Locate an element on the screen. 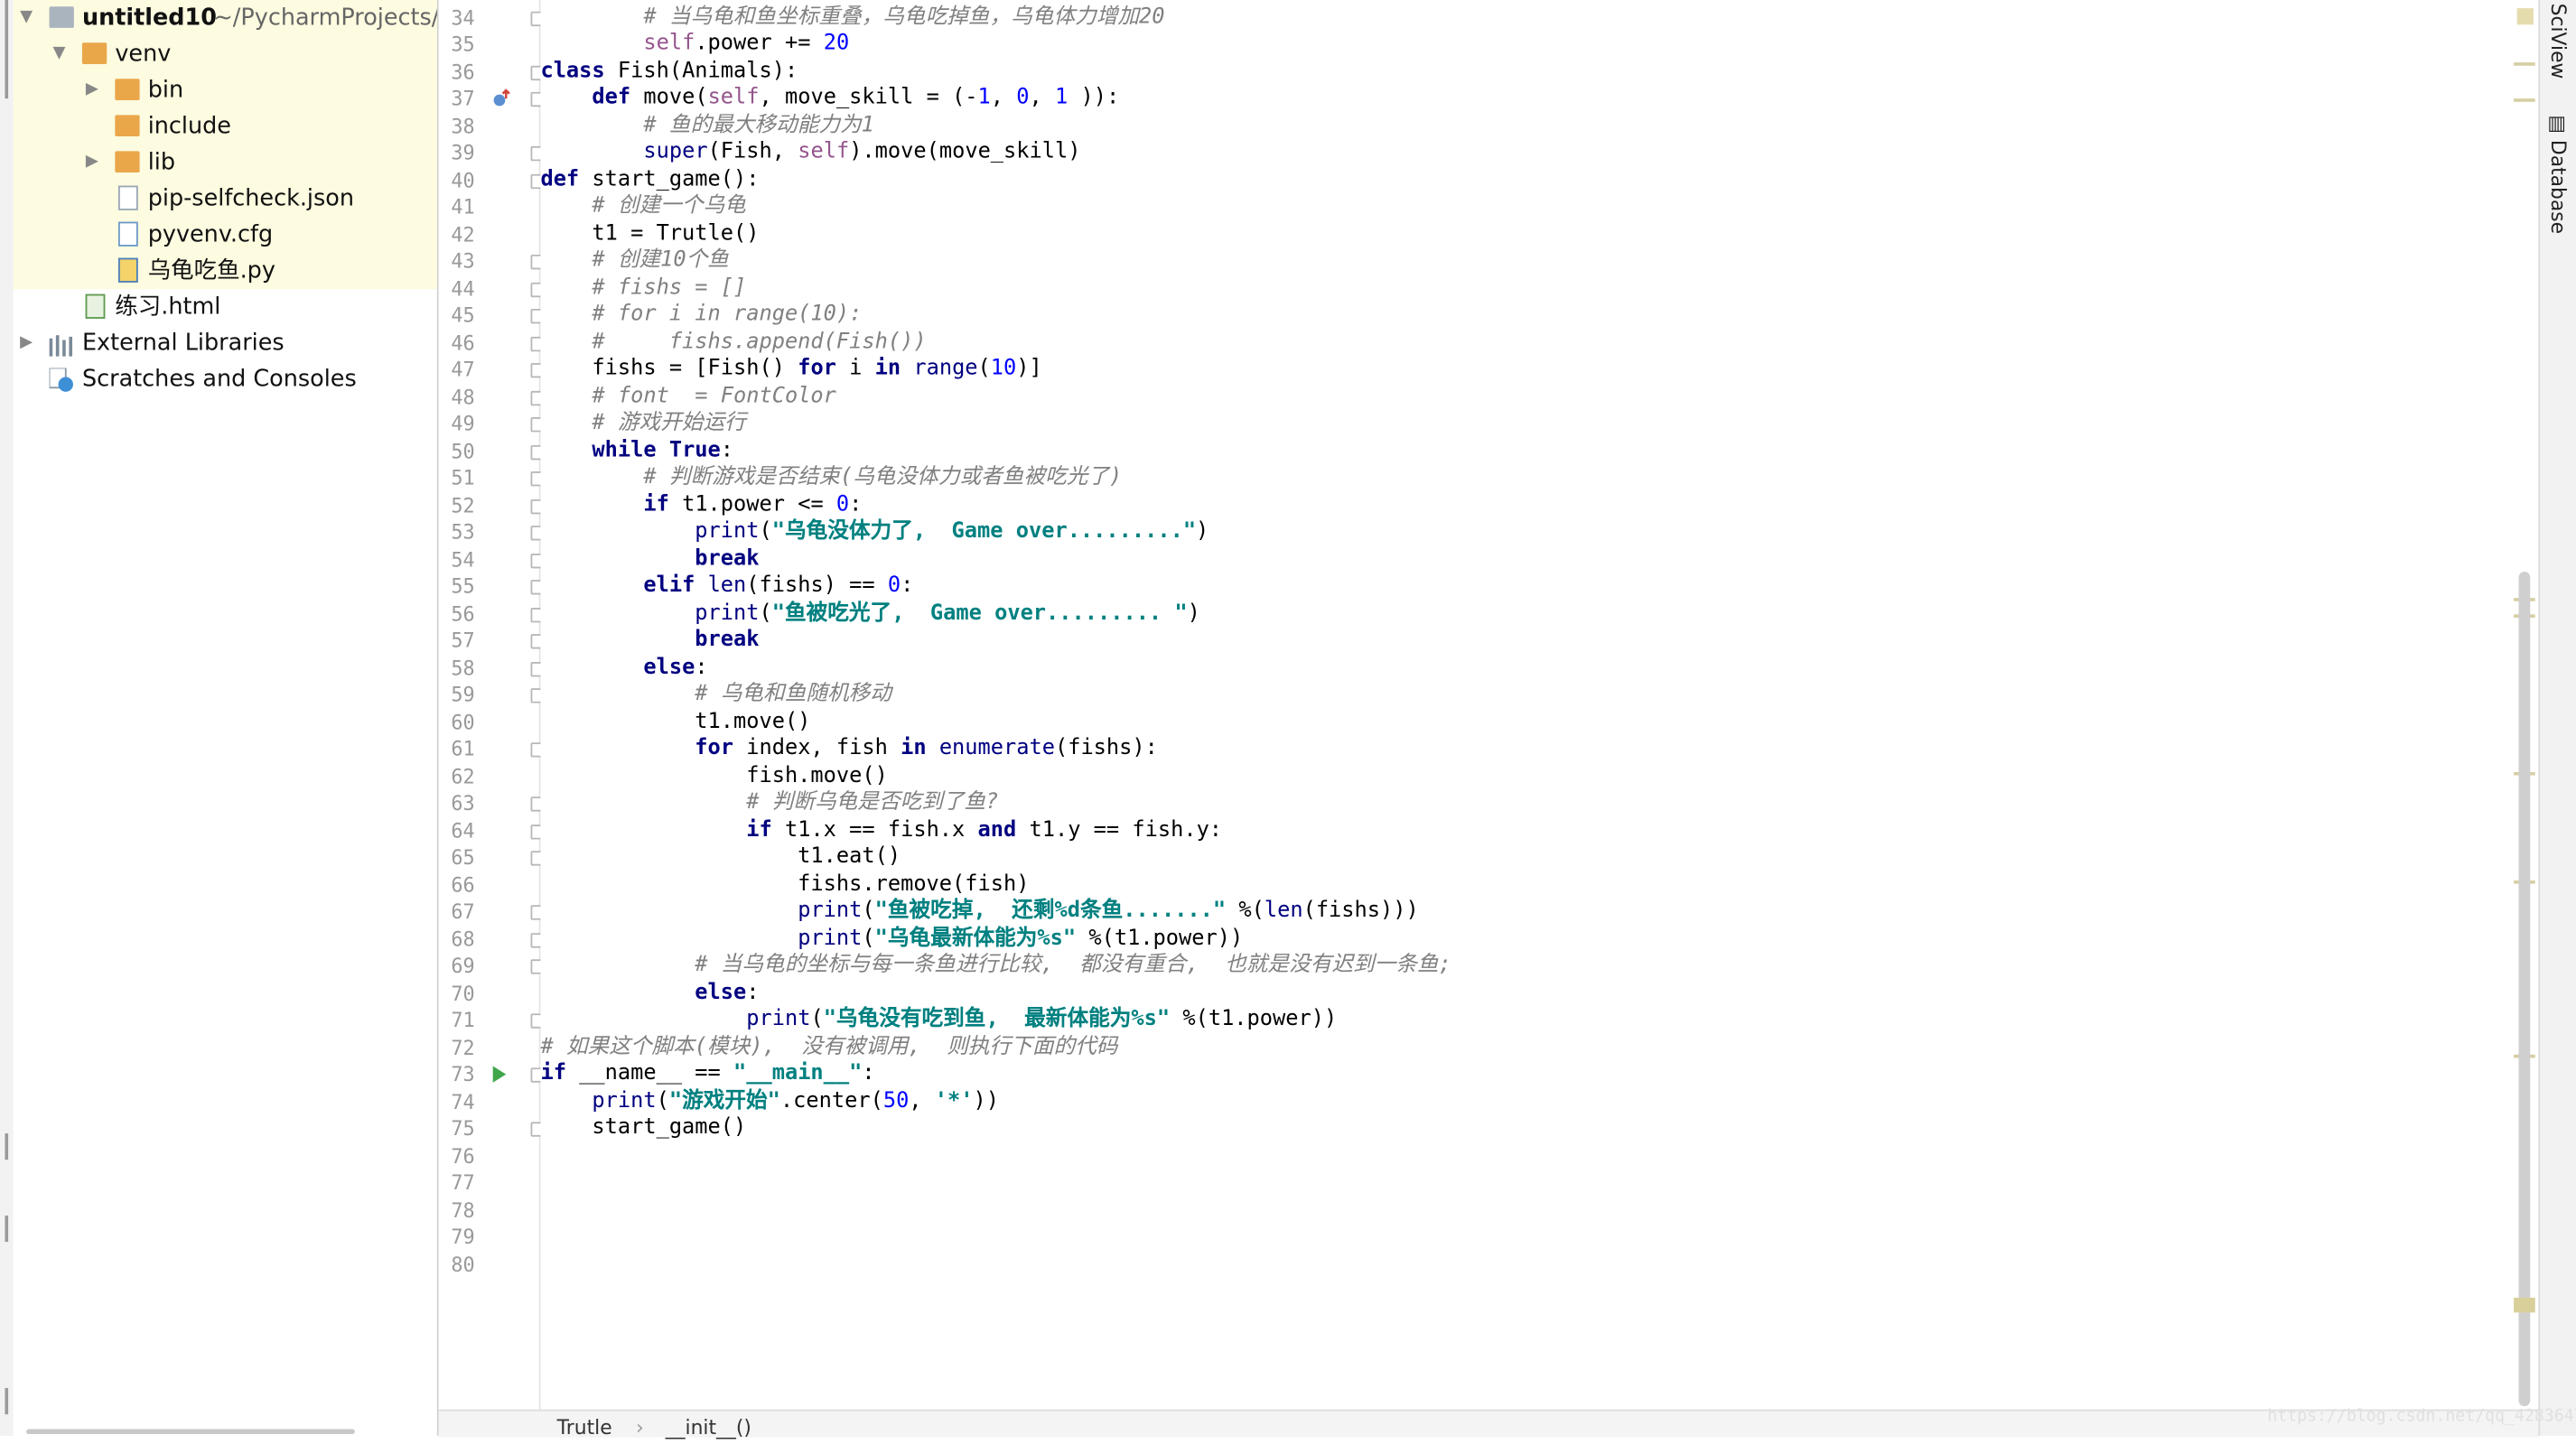  breadcrumb-class: Trutle is located at coordinates (584, 1427).